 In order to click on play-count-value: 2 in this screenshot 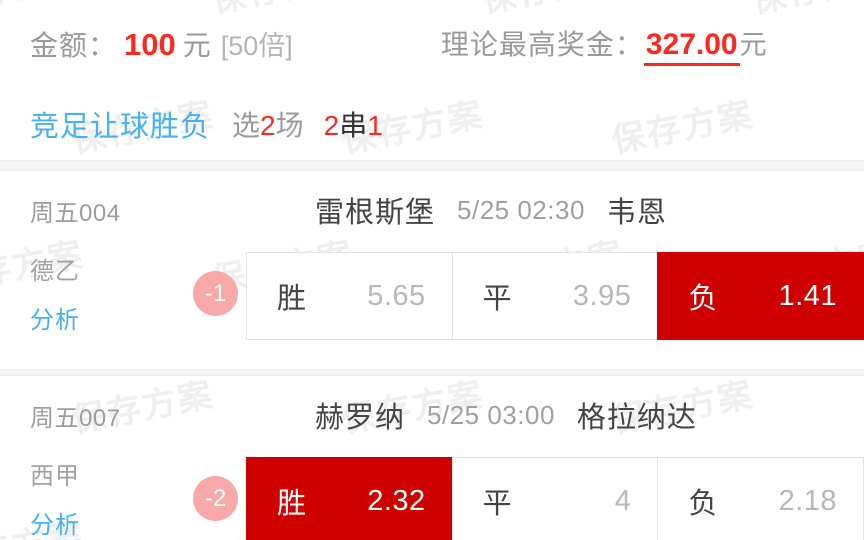, I will do `click(268, 125)`.